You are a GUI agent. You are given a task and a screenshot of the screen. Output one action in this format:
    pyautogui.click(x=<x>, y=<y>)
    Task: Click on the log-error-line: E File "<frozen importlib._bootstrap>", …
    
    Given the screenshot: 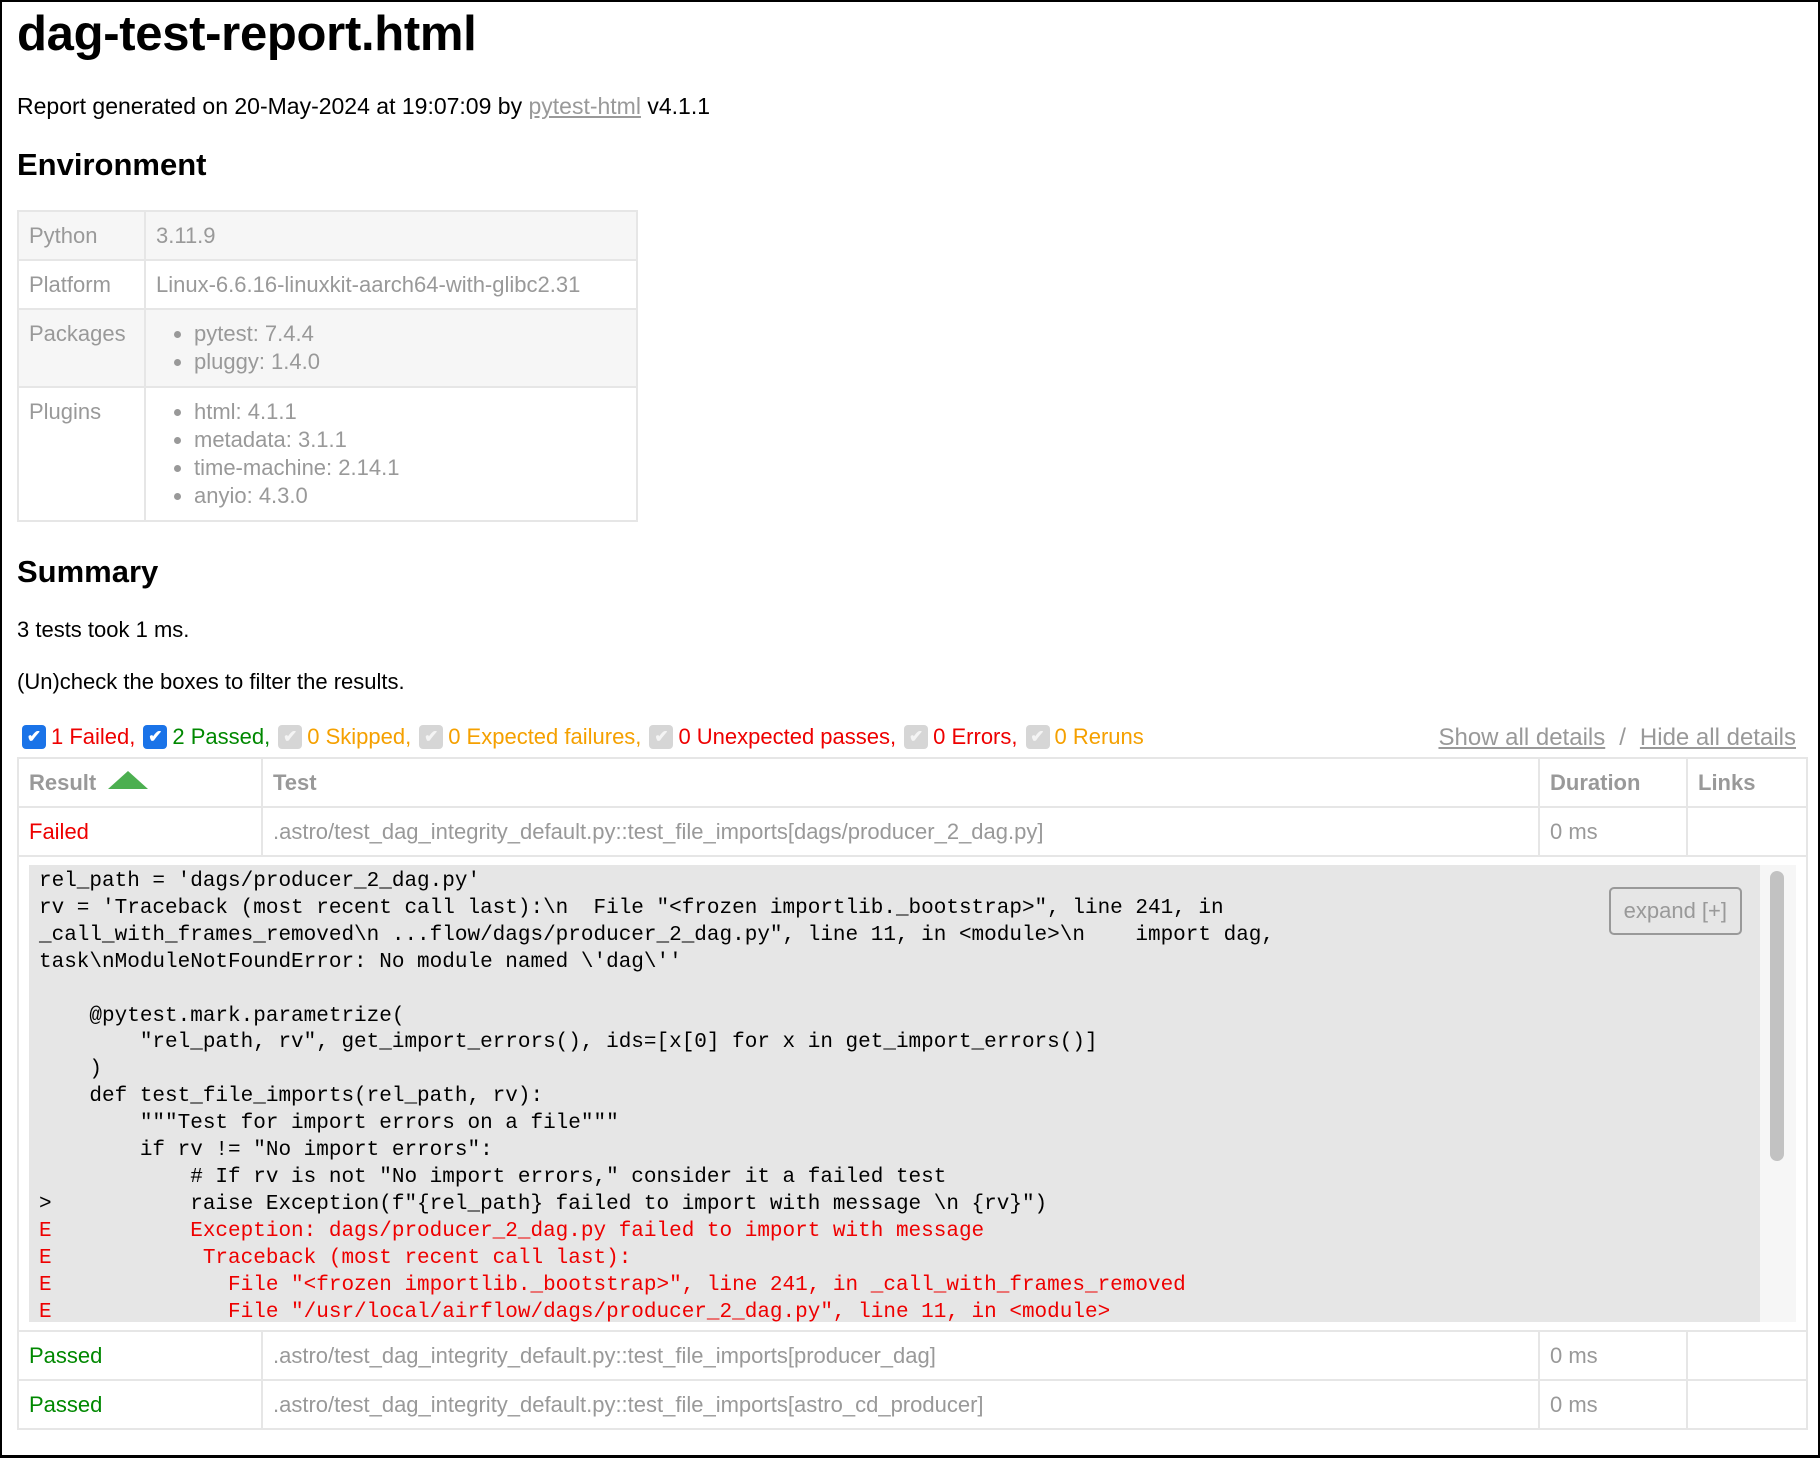 What is the action you would take?
    pyautogui.click(x=612, y=1285)
    